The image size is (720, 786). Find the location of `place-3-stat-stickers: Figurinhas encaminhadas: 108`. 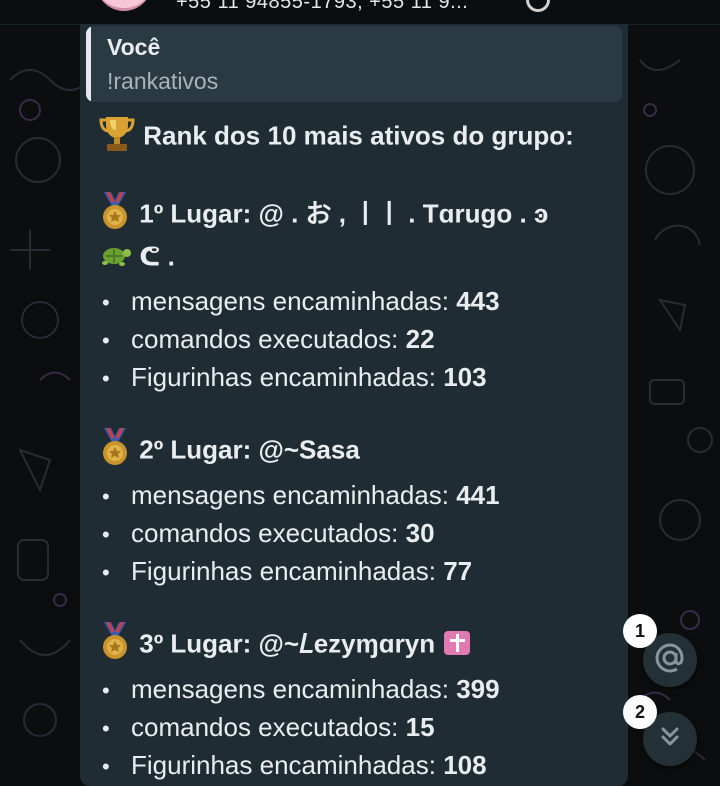

place-3-stat-stickers: Figurinhas encaminhadas: 108 is located at coordinates (309, 765).